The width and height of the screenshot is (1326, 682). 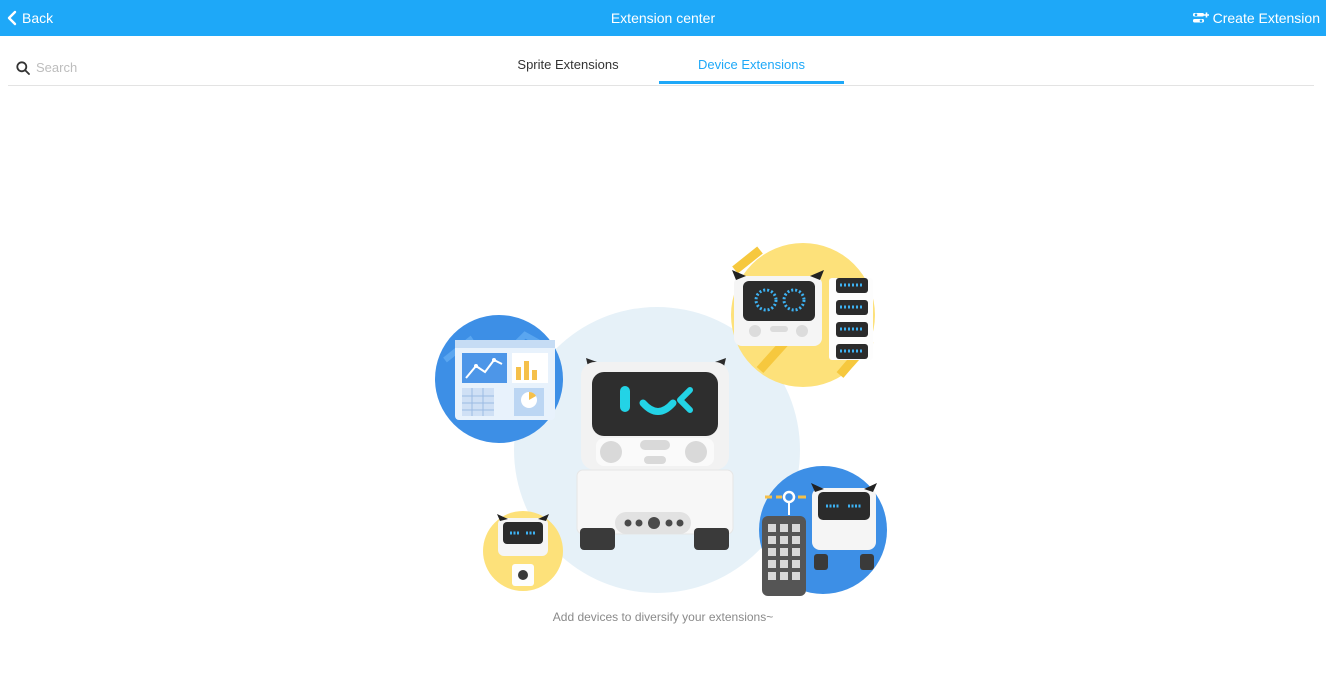 What do you see at coordinates (523, 551) in the screenshot?
I see `button-module-circle` at bounding box center [523, 551].